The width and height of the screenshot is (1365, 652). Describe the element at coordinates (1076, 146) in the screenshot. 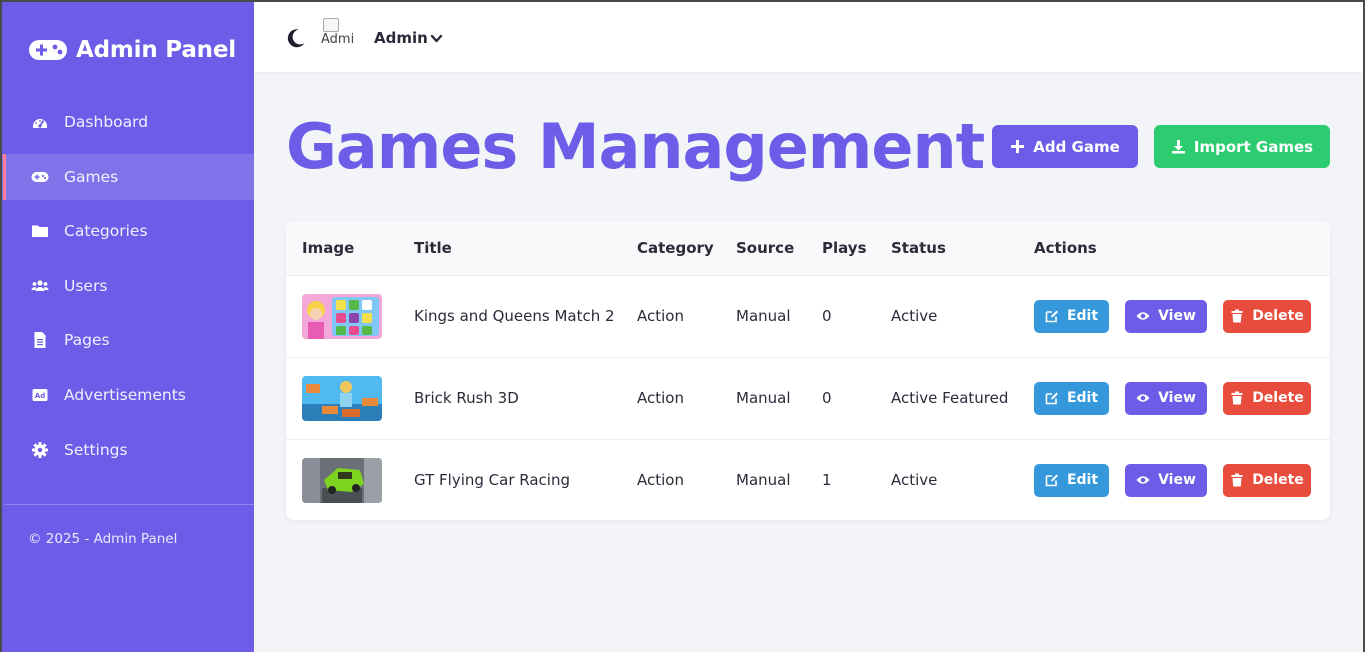

I see `add-game-label: Add Game` at that location.